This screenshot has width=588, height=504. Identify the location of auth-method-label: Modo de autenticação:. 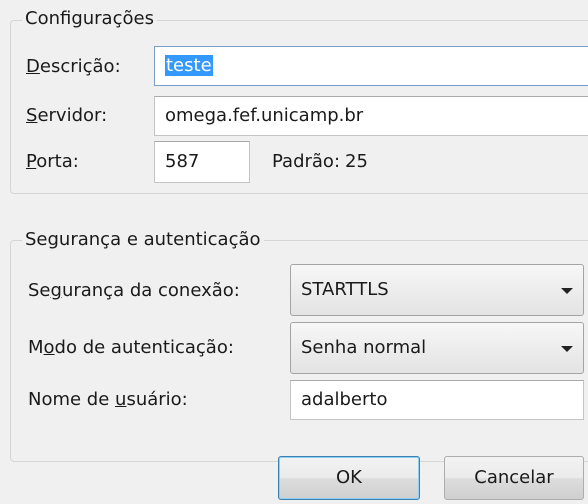
(131, 348).